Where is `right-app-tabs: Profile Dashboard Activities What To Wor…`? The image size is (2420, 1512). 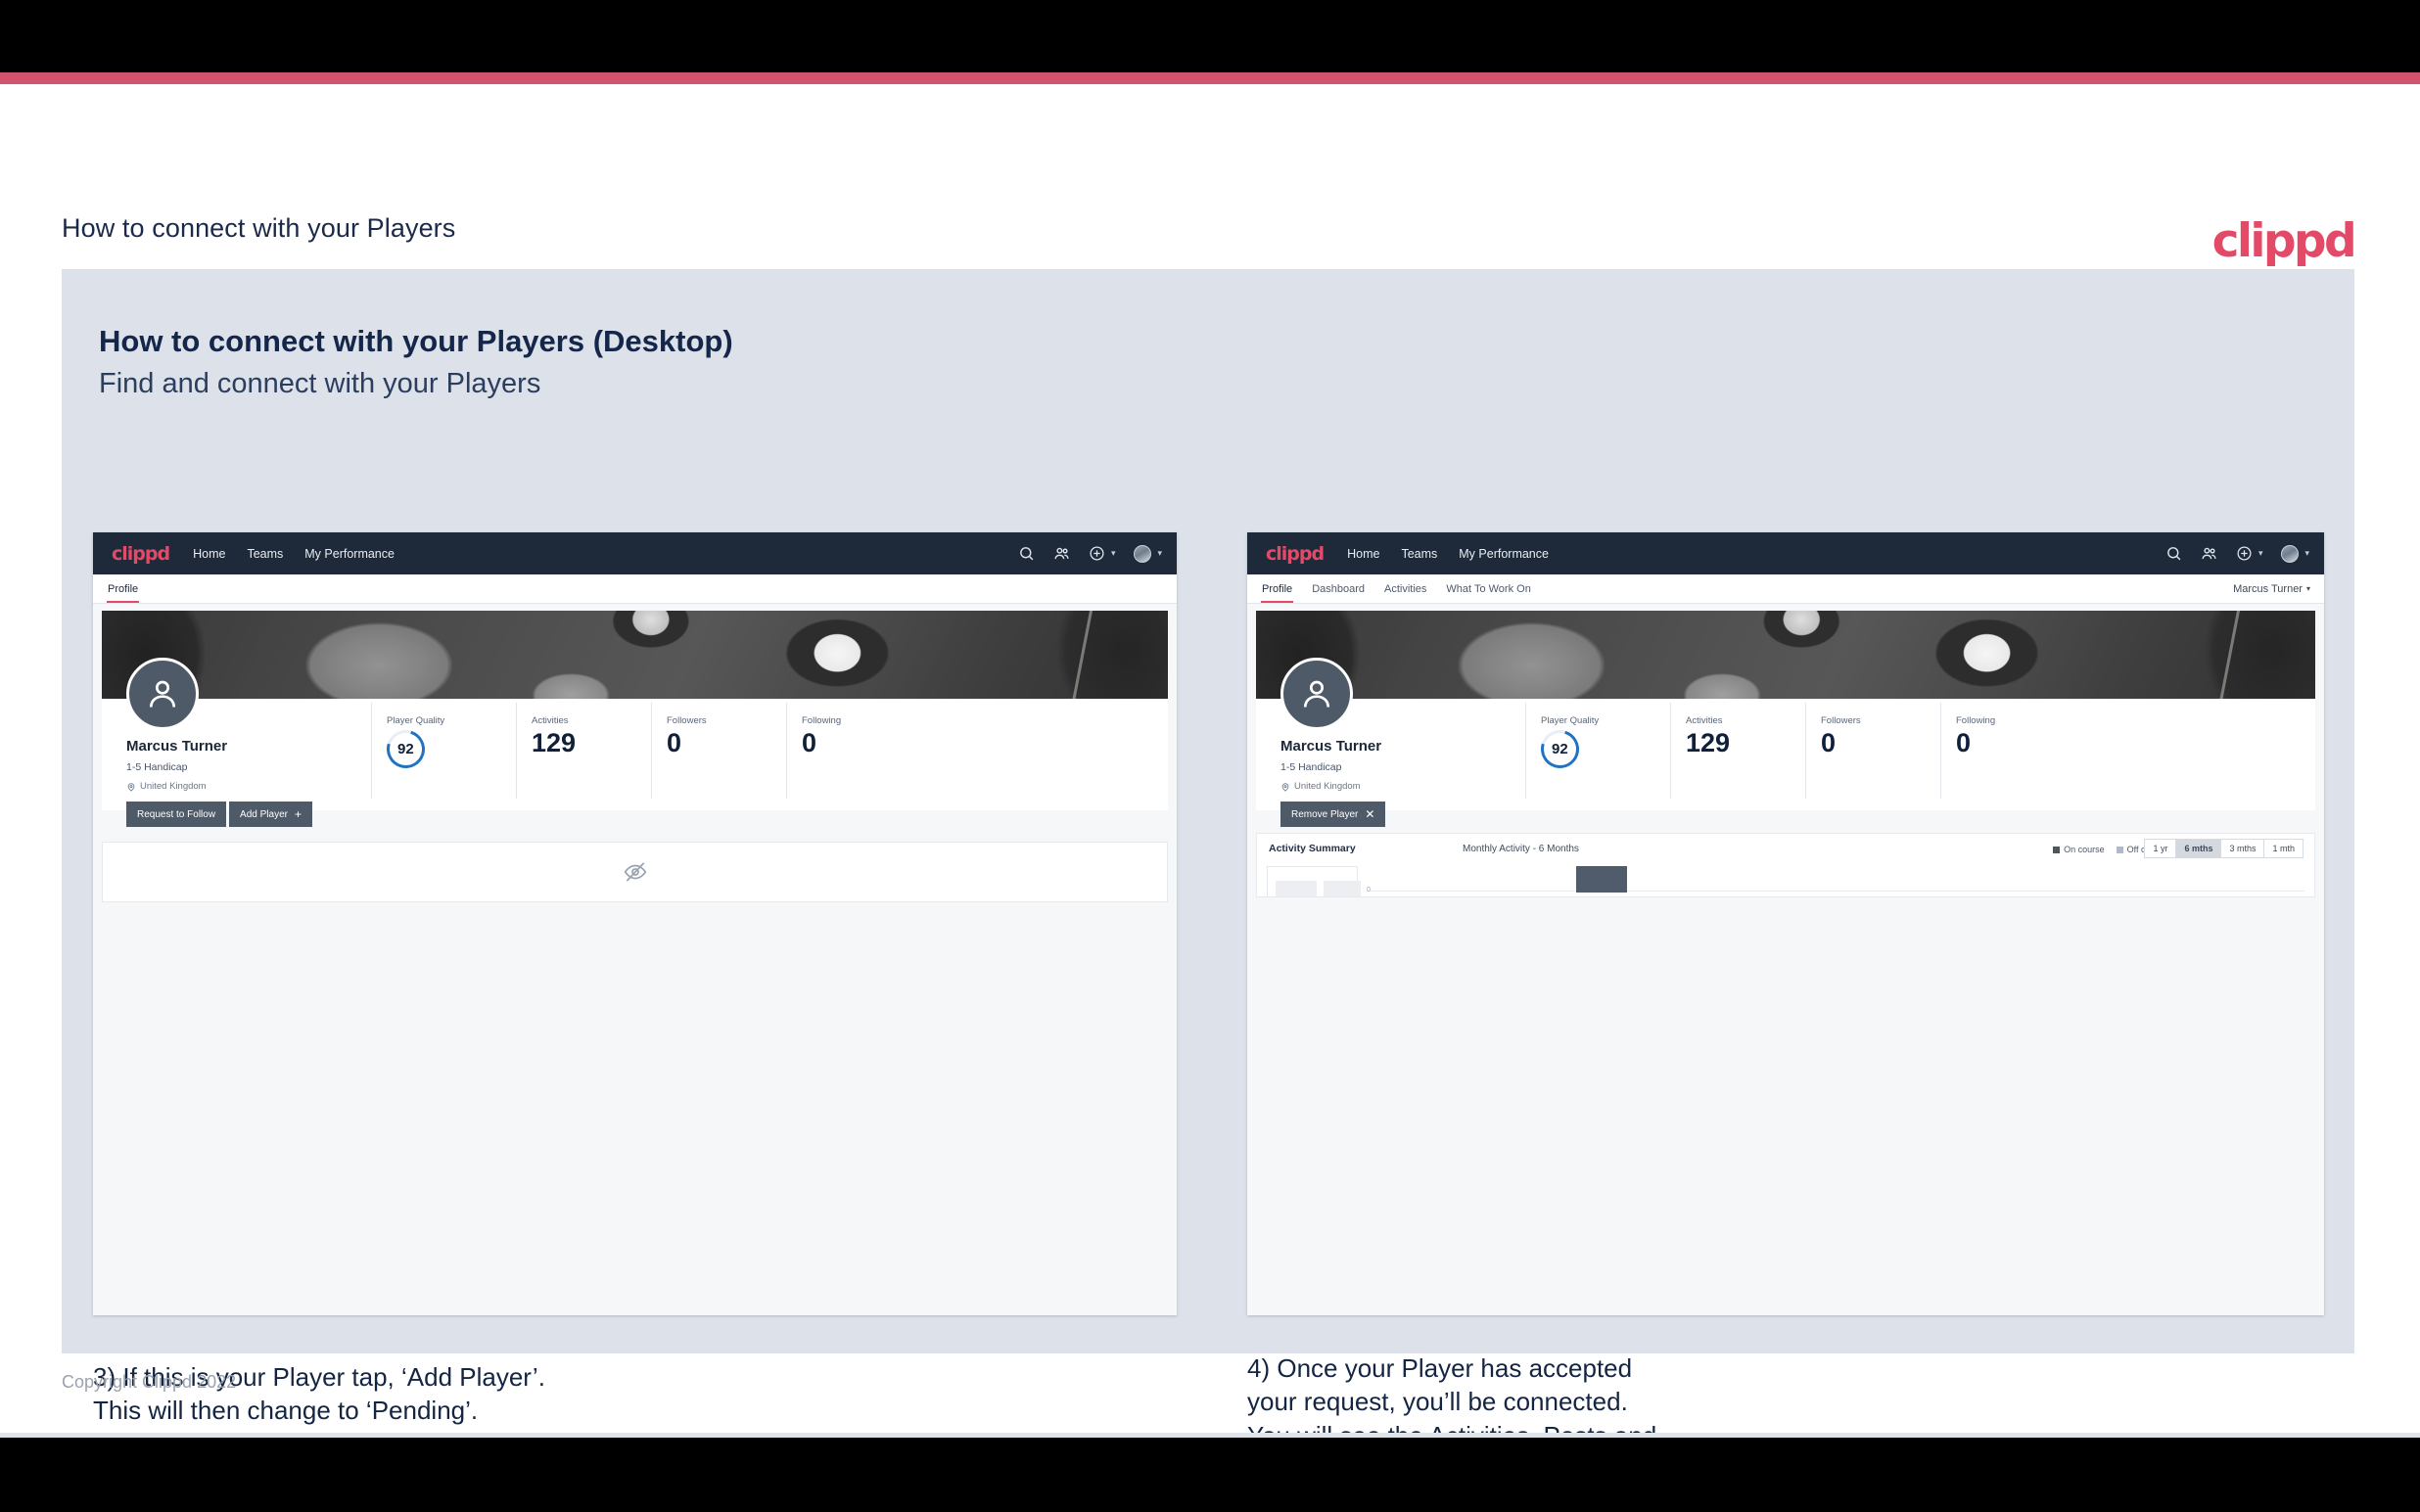
right-app-tabs: Profile Dashboard Activities What To Wor… is located at coordinates (1785, 589).